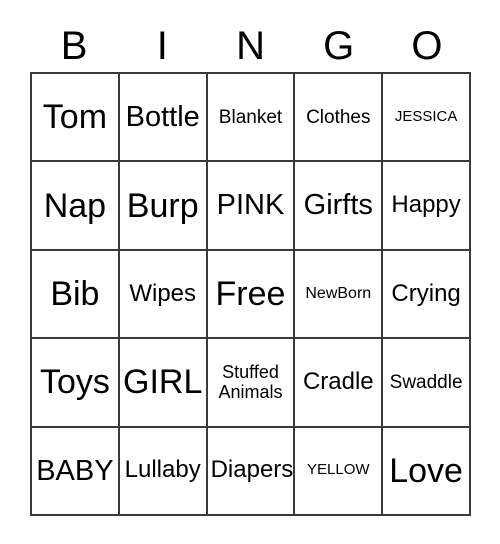 The image size is (500, 544). I want to click on bingo-cell-label: Cradle, so click(338, 381).